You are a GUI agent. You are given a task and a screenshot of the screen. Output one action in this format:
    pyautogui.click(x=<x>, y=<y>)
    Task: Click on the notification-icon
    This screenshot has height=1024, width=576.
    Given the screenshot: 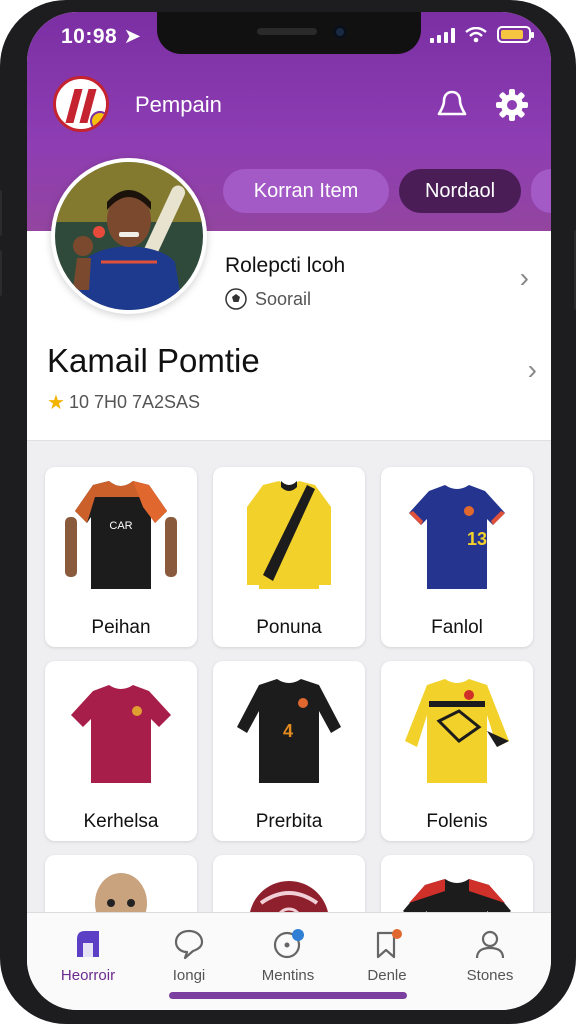 What is the action you would take?
    pyautogui.click(x=288, y=944)
    